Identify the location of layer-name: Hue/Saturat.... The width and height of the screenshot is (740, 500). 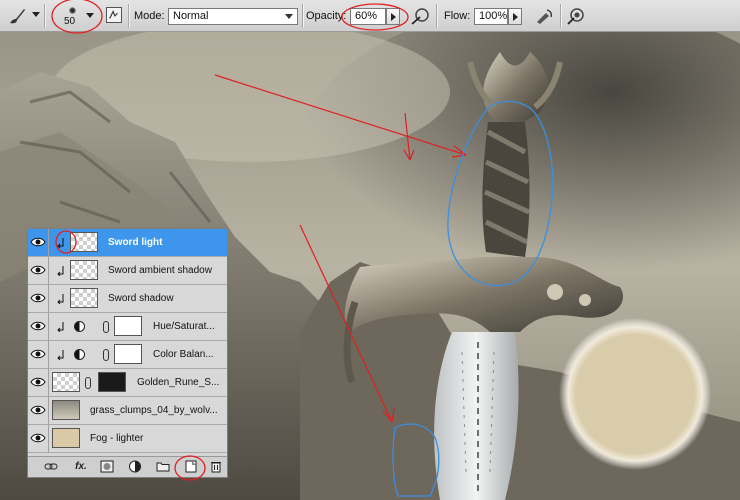
(184, 326).